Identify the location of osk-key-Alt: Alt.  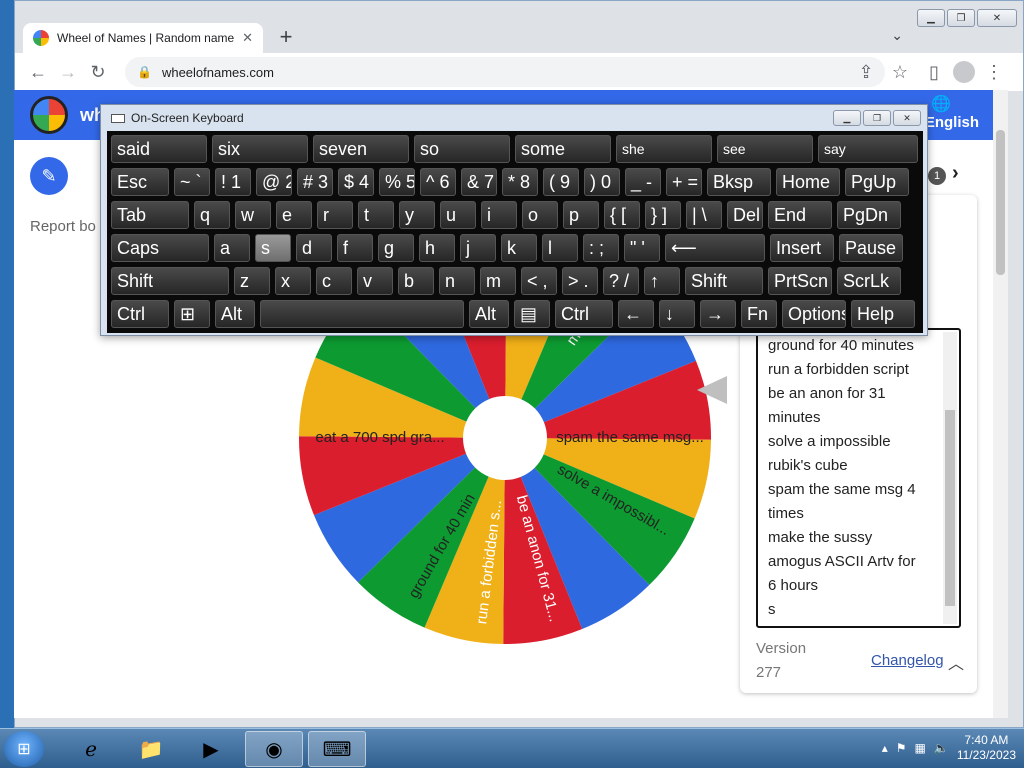
(235, 314).